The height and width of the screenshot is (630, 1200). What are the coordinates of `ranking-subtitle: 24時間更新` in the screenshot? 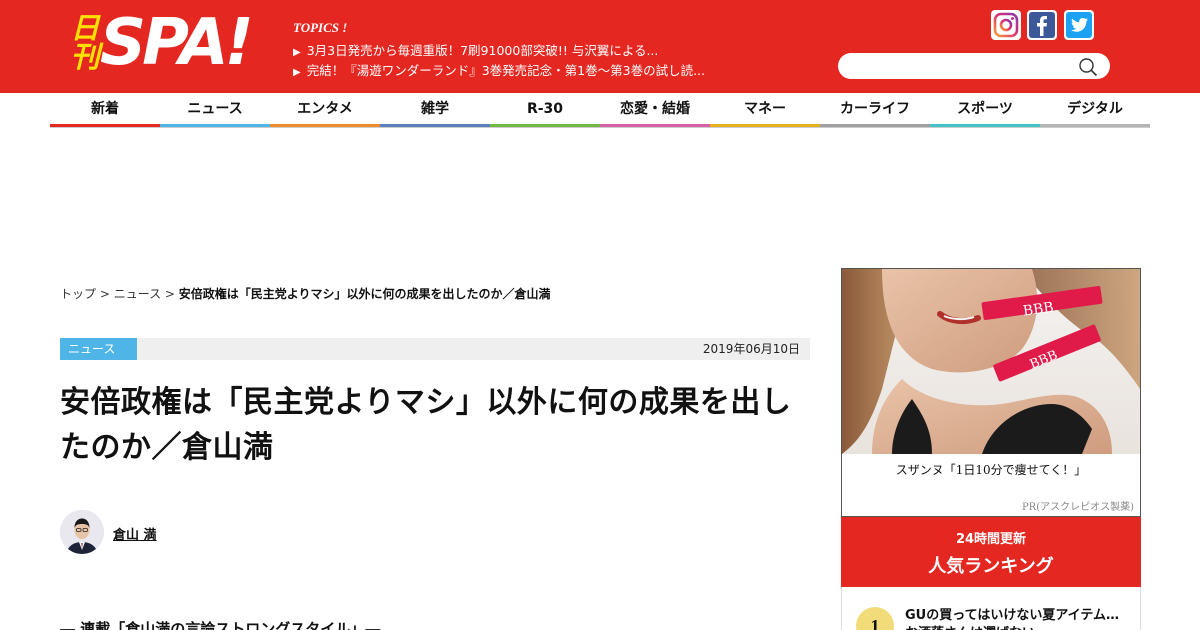 It's located at (991, 539).